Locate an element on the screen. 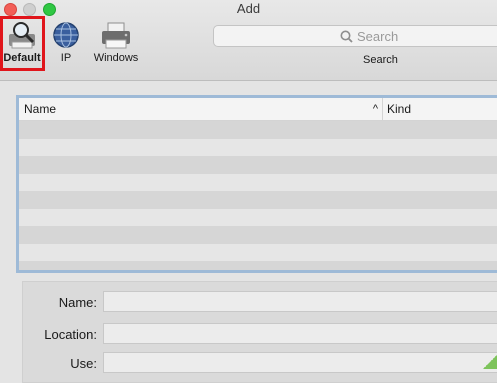  name-field is located at coordinates (300, 301).